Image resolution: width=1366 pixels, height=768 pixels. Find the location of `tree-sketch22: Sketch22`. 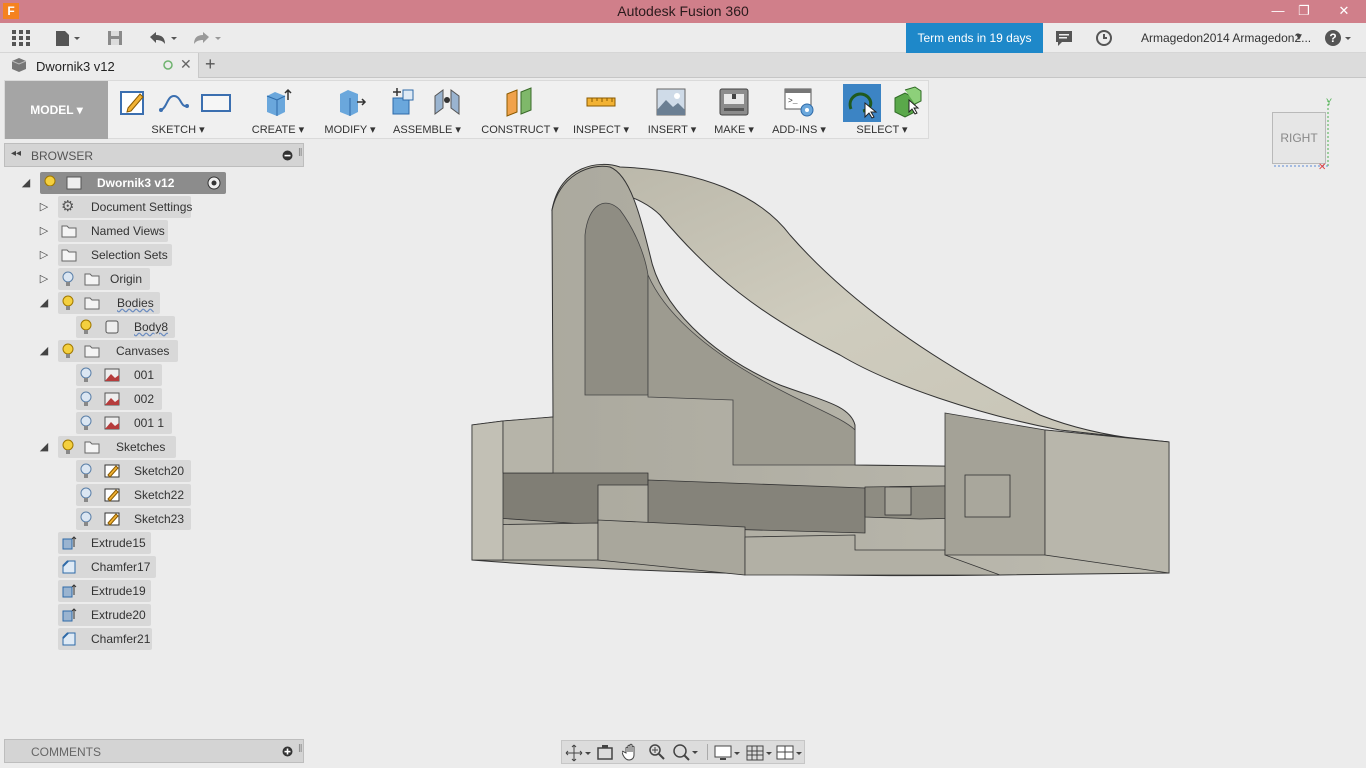

tree-sketch22: Sketch22 is located at coordinates (136, 495).